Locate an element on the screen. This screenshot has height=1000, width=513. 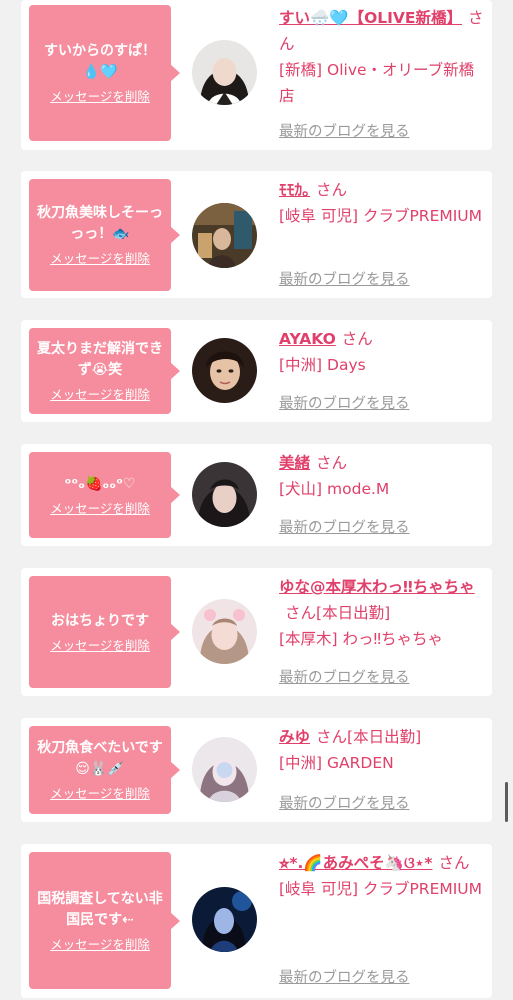
message-text: 秋刀魚美味しそーっっっ！🐟 is located at coordinates (100, 223).